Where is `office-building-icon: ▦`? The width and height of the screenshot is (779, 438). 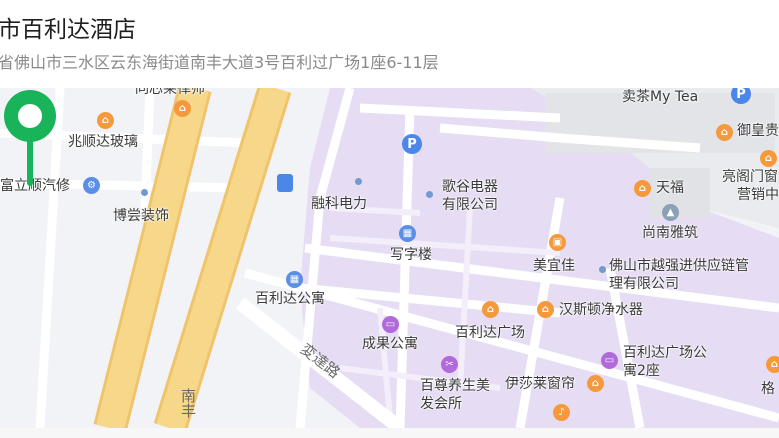
office-building-icon: ▦ is located at coordinates (407, 233).